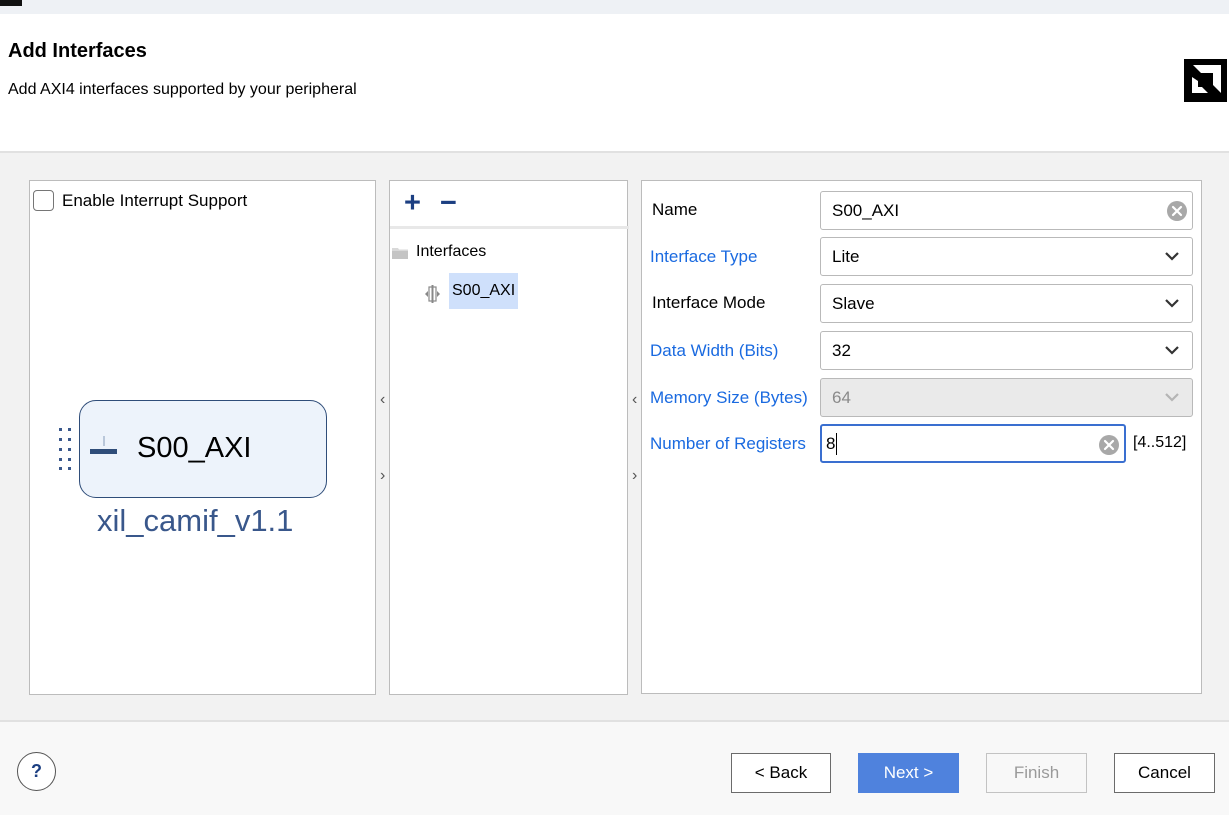 The width and height of the screenshot is (1229, 815). What do you see at coordinates (11, 3) in the screenshot?
I see `window-icon` at bounding box center [11, 3].